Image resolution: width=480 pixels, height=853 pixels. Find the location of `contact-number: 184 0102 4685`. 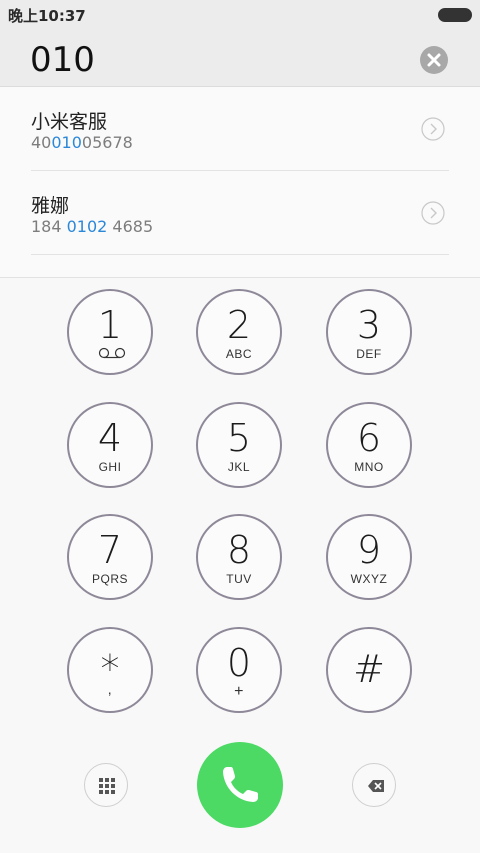

contact-number: 184 0102 4685 is located at coordinates (92, 226).